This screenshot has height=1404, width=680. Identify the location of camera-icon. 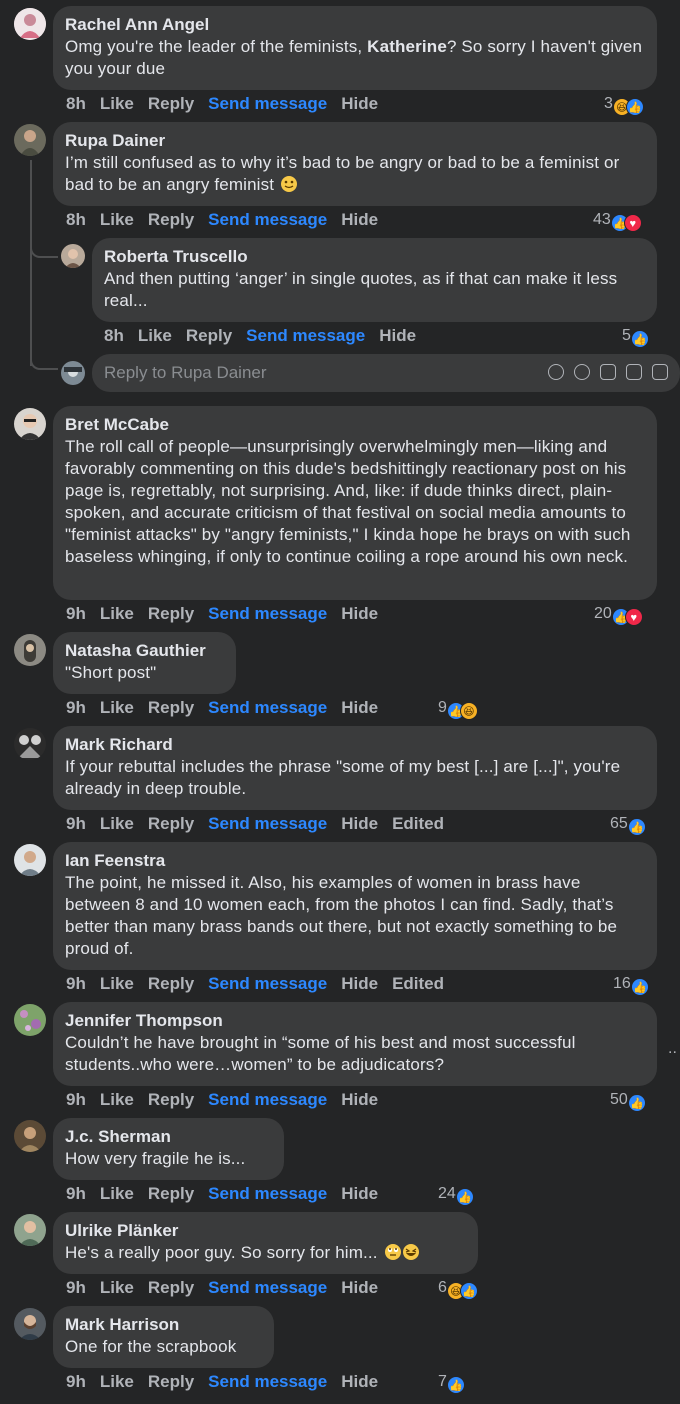
(608, 372).